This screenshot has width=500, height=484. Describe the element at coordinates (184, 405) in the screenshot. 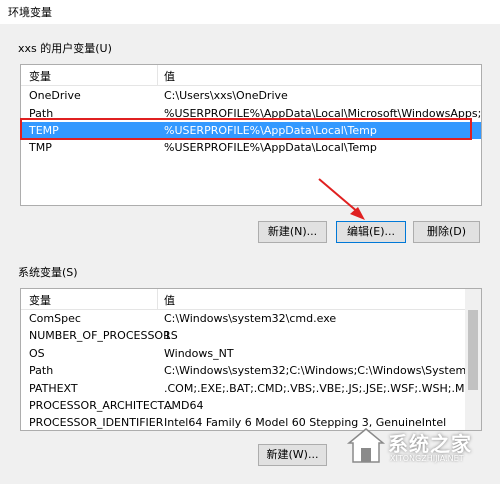

I see `var-value: AMD64` at that location.